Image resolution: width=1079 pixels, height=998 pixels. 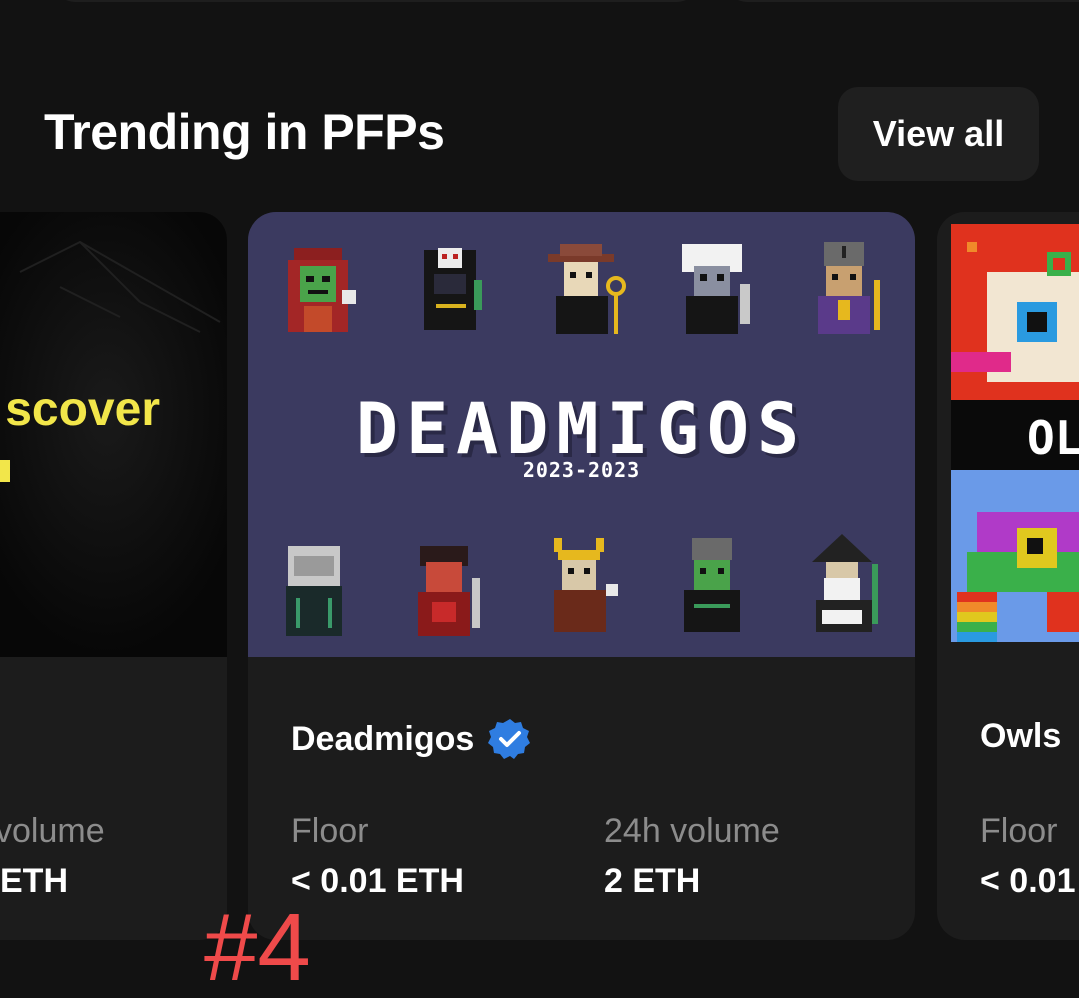 I want to click on volume-label: 24h volume, so click(x=692, y=831).